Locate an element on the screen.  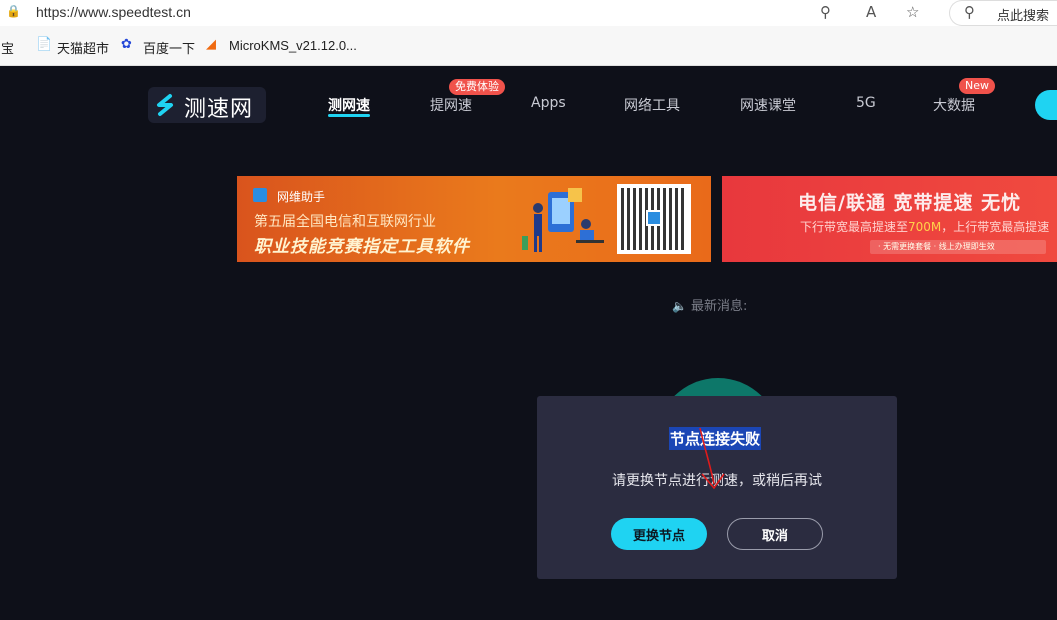
location-icon: ⚲ is located at coordinates (825, 12).